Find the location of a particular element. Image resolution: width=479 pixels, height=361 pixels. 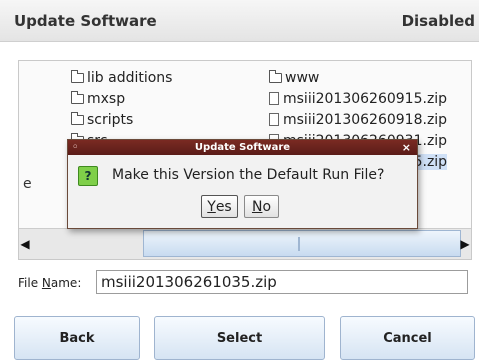

close-icon: × is located at coordinates (406, 147).